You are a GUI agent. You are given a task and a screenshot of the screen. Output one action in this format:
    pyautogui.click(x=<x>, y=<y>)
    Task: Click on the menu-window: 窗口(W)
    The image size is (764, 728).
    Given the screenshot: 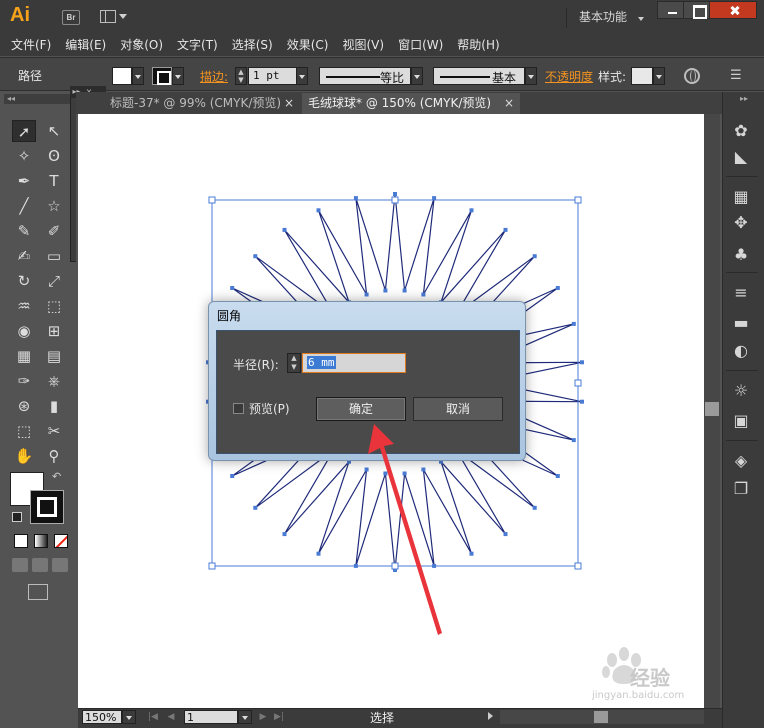 What is the action you would take?
    pyautogui.click(x=420, y=45)
    